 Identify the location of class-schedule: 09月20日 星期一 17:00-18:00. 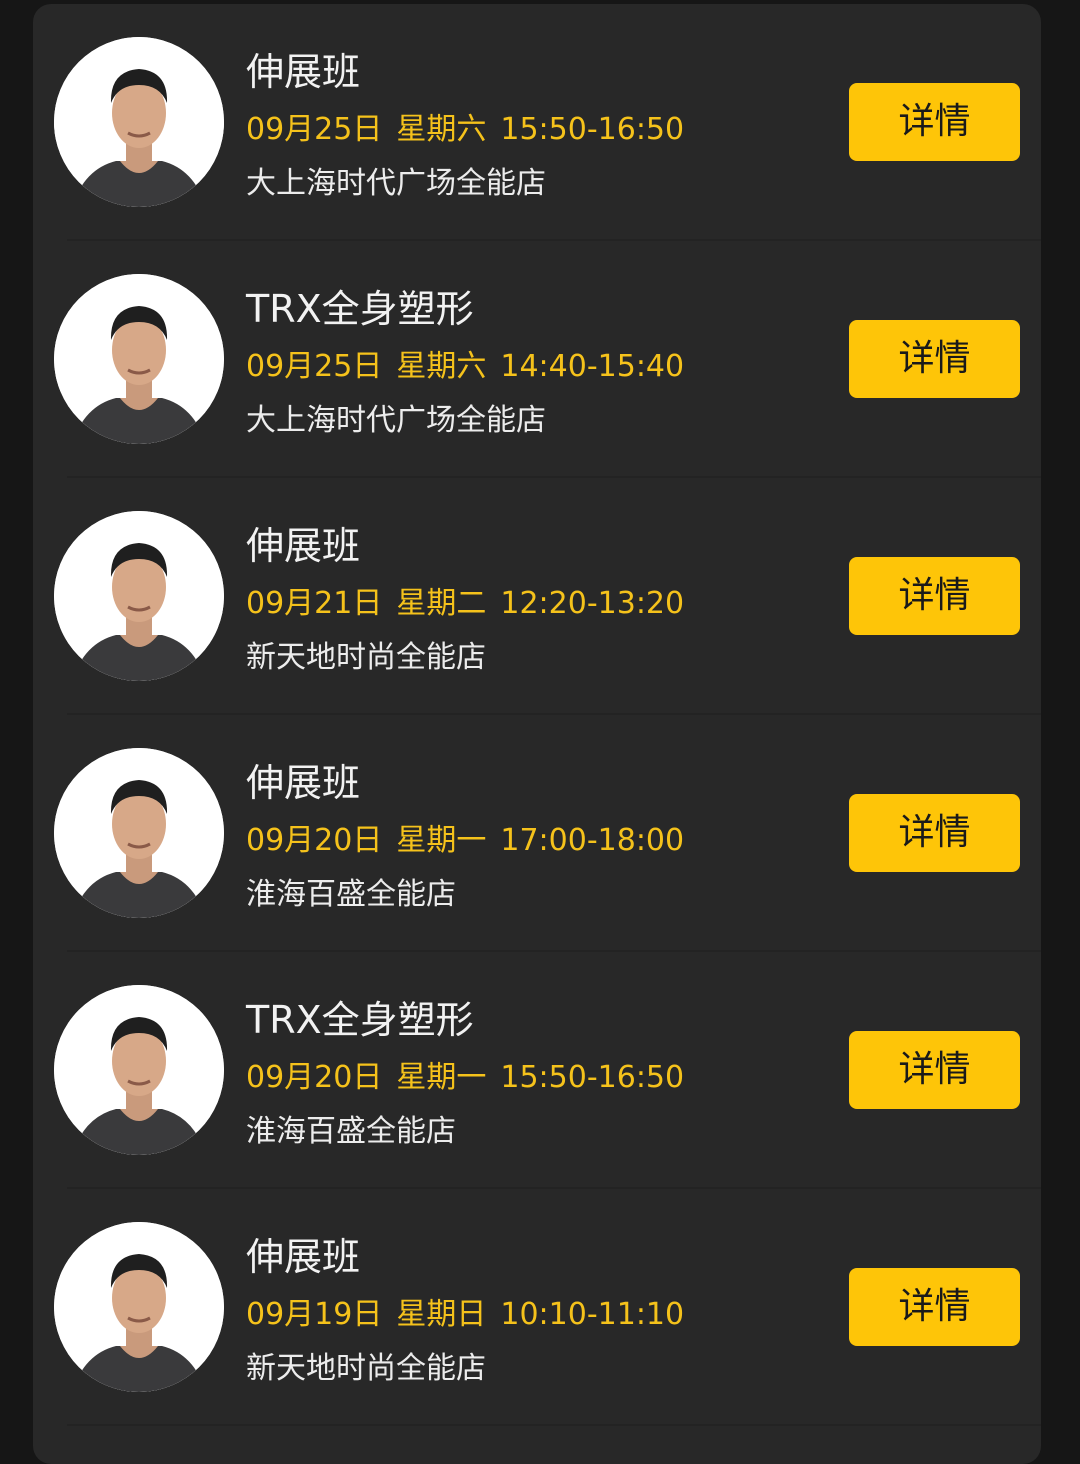
(472, 841).